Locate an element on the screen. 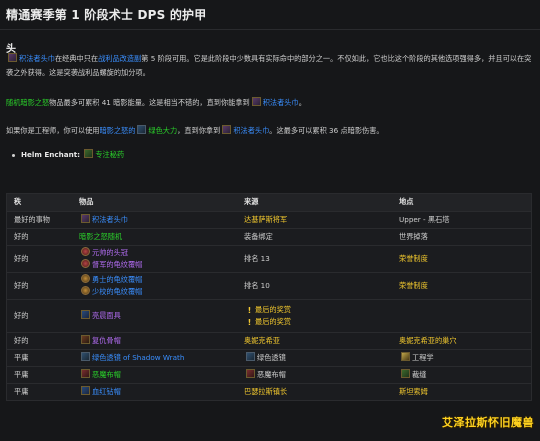  source-stack: 巴瑟拉斯镇长 is located at coordinates (318, 392).